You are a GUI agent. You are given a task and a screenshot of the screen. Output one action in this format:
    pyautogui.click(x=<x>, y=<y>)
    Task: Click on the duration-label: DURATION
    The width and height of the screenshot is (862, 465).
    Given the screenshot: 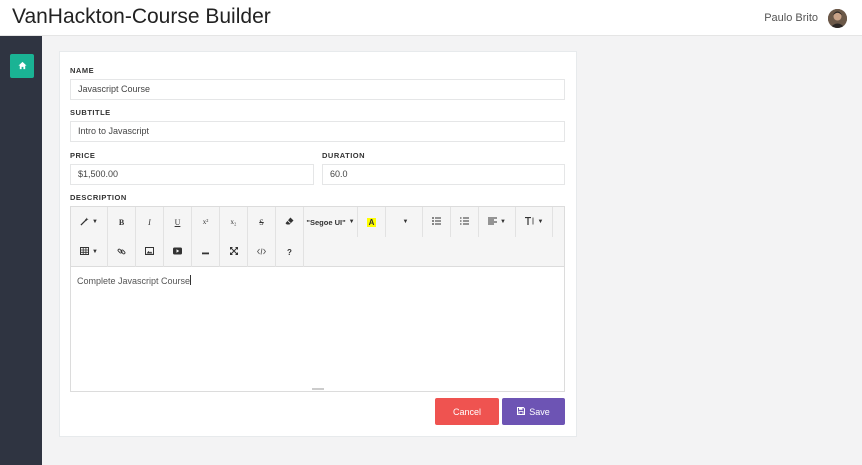 What is the action you would take?
    pyautogui.click(x=344, y=155)
    